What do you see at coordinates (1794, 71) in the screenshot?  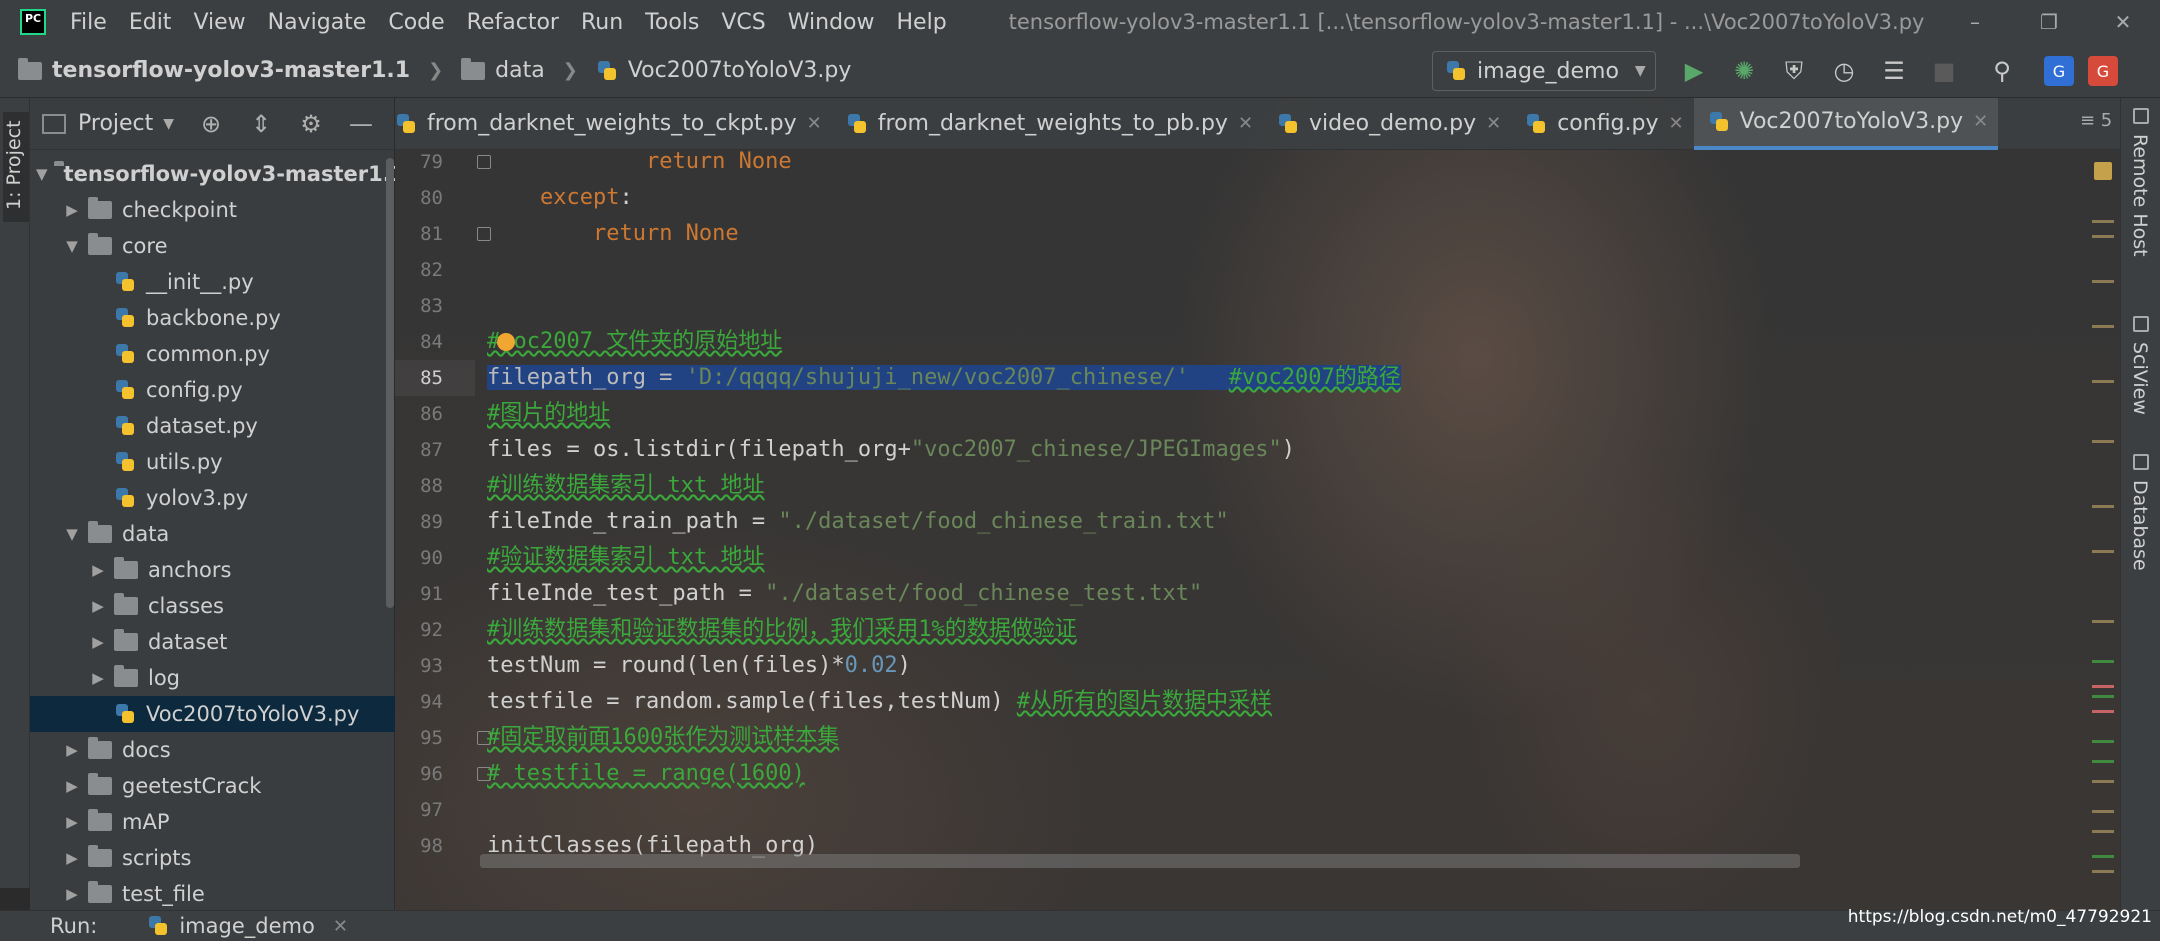 I see `coverage-icon: ⛨` at bounding box center [1794, 71].